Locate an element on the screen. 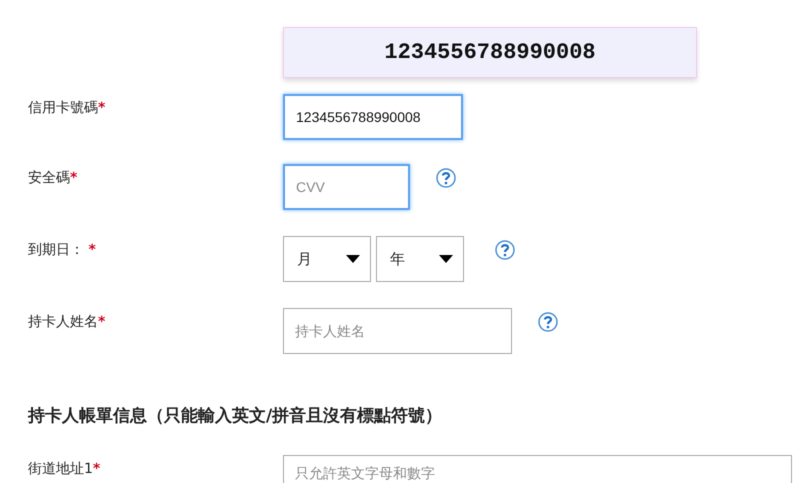 The height and width of the screenshot is (483, 800). card-number-preview: 1234556788990008 is located at coordinates (490, 52).